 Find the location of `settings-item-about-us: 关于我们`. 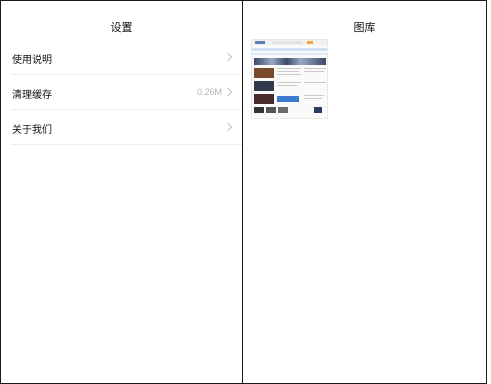

settings-item-about-us: 关于我们 is located at coordinates (126, 127).